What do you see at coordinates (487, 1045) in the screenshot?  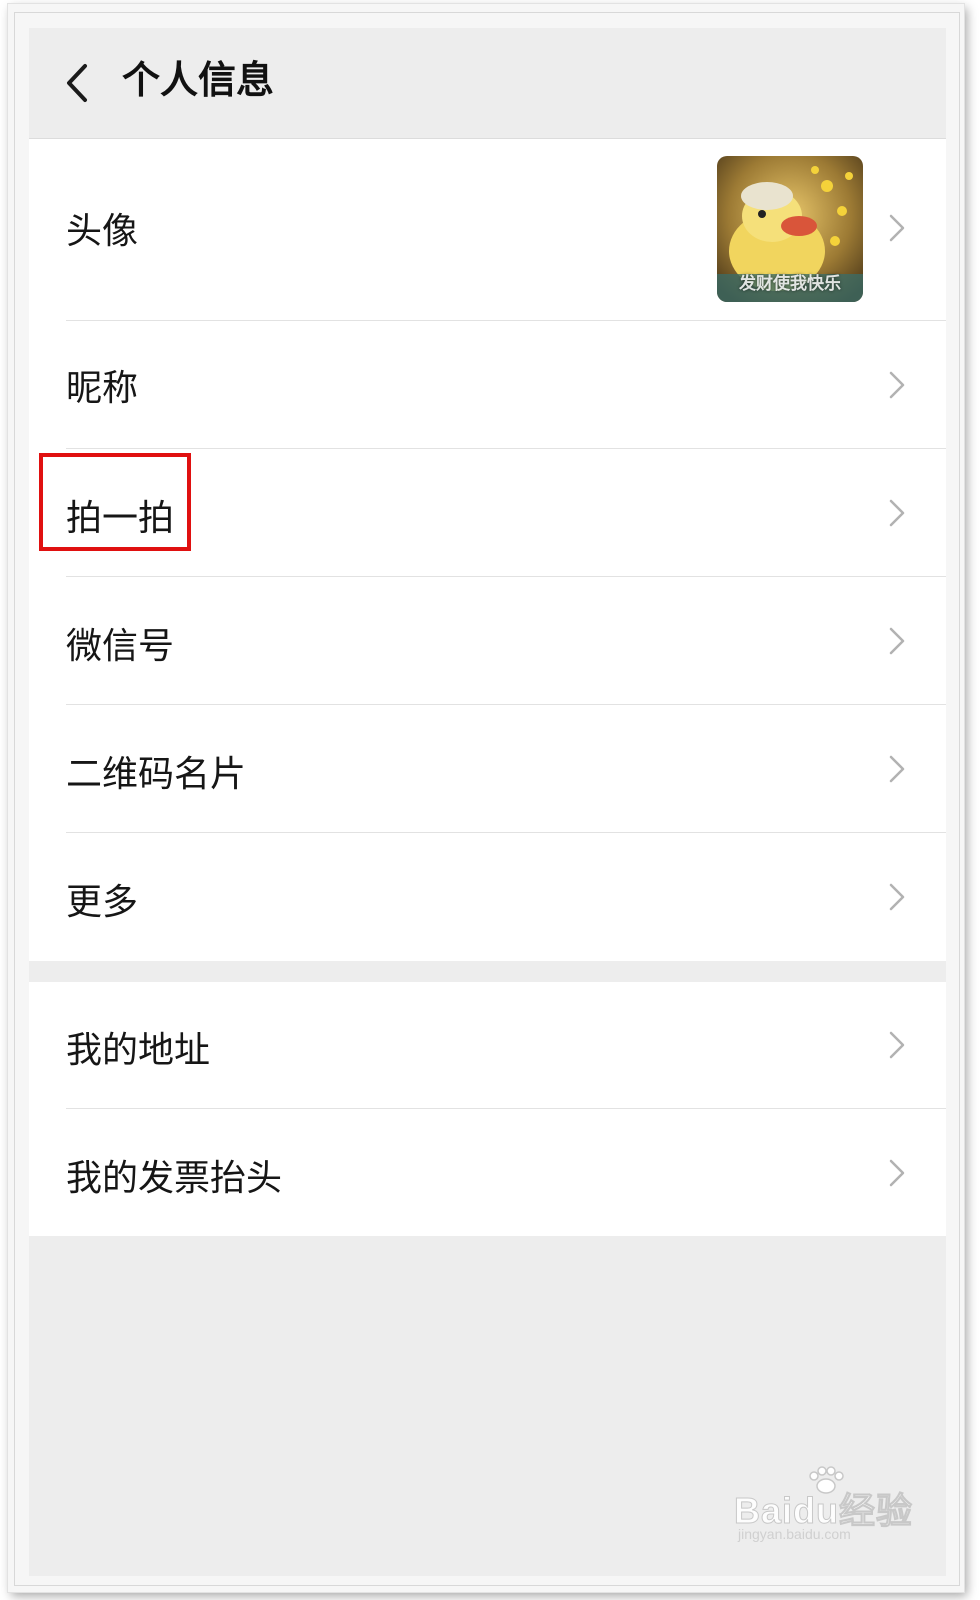 I see `row-address: 我的地址` at bounding box center [487, 1045].